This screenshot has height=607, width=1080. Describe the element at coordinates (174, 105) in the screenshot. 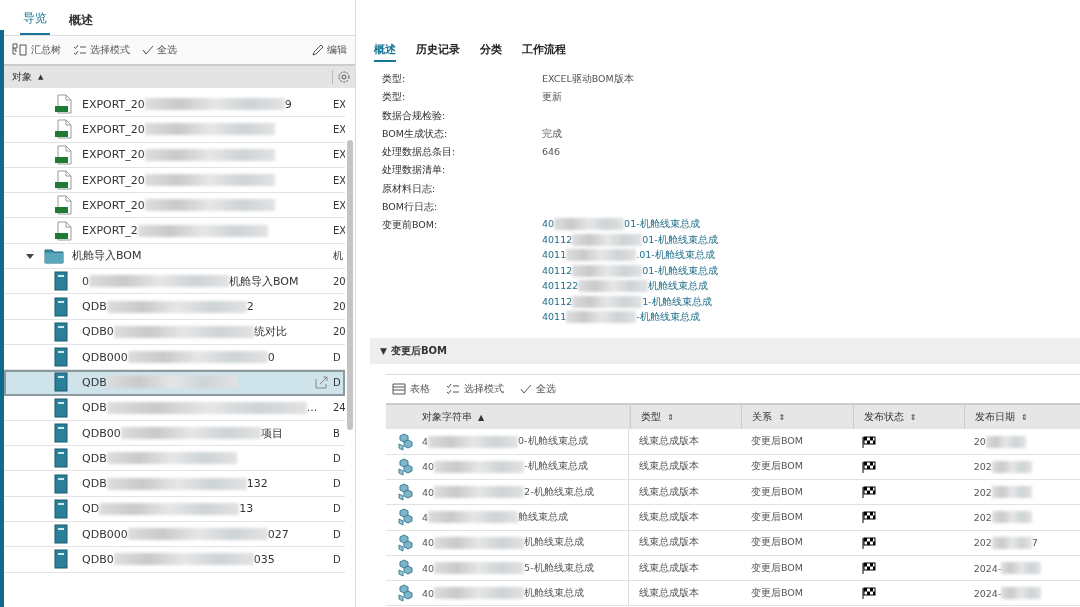

I see `tree-row: EXPORT_20 9 EX` at that location.